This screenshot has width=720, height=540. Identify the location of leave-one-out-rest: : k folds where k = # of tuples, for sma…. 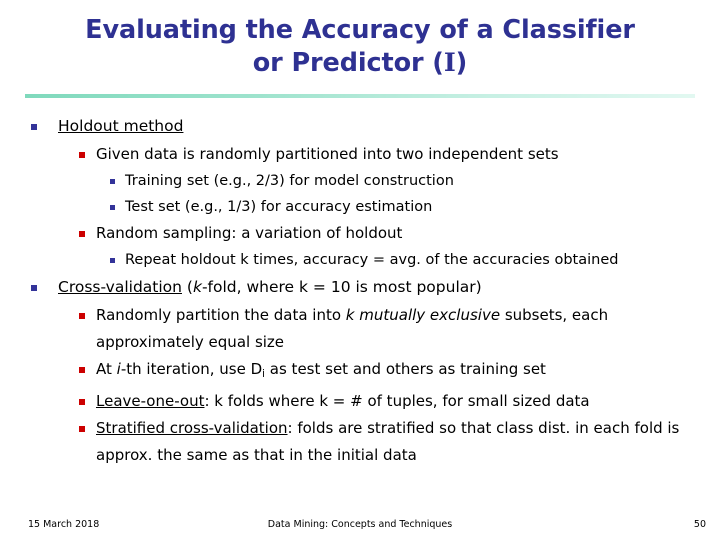
(397, 400).